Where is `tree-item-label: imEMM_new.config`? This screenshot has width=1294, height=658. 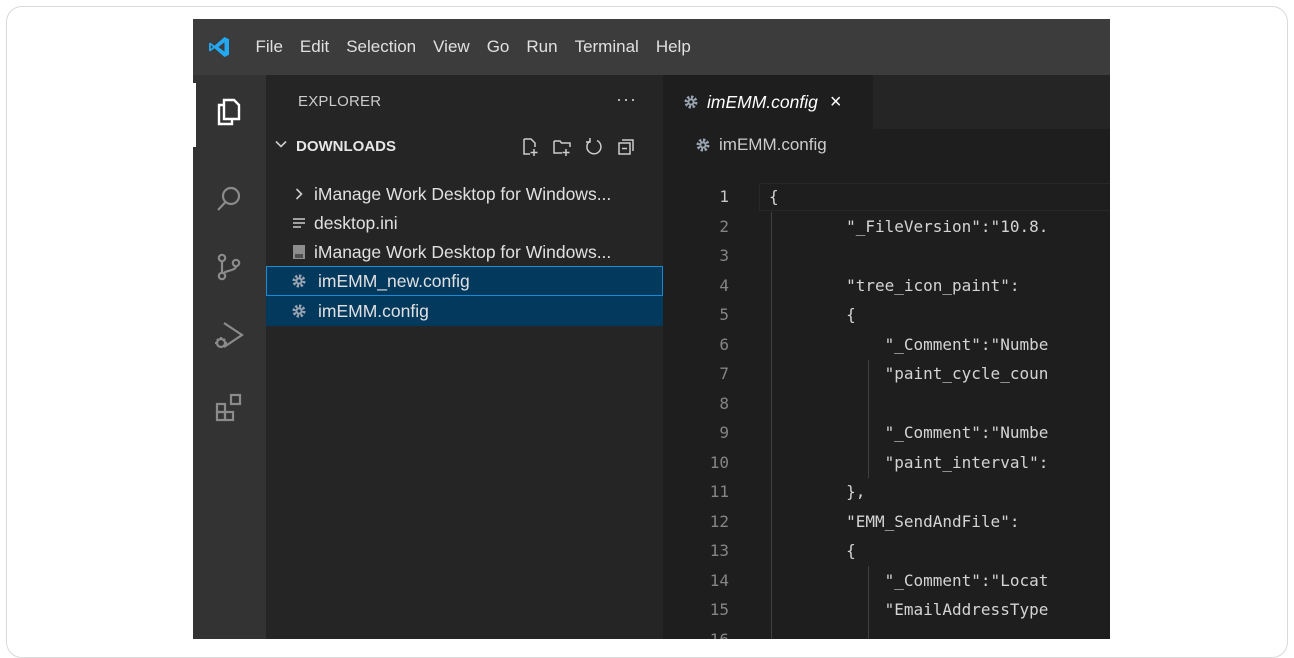
tree-item-label: imEMM_new.config is located at coordinates (394, 280).